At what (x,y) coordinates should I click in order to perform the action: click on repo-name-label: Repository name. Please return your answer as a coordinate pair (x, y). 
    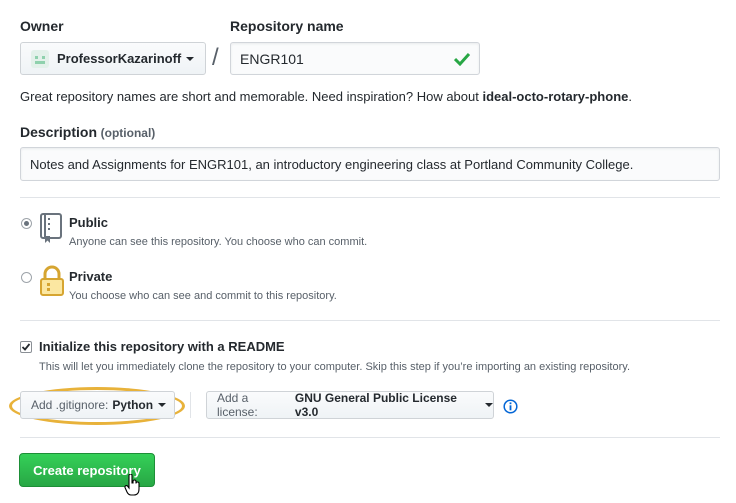
    Looking at the image, I should click on (287, 26).